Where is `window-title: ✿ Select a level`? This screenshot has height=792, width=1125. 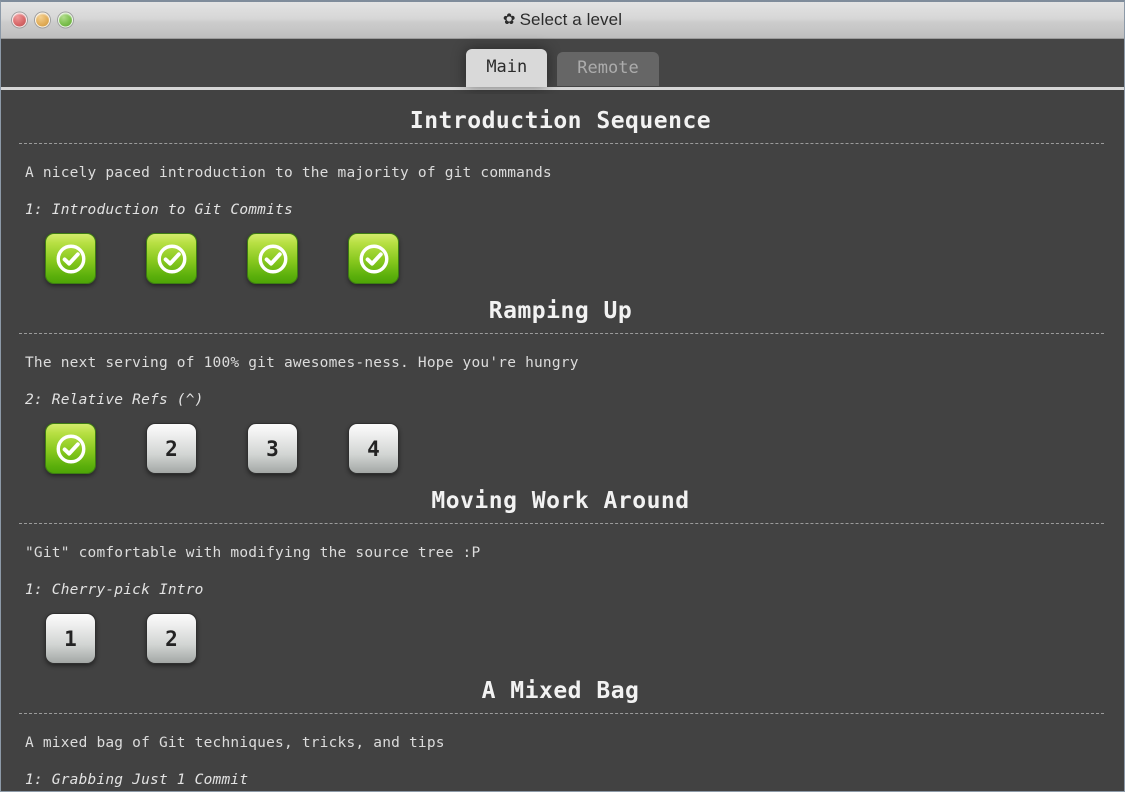
window-title: ✿ Select a level is located at coordinates (562, 20).